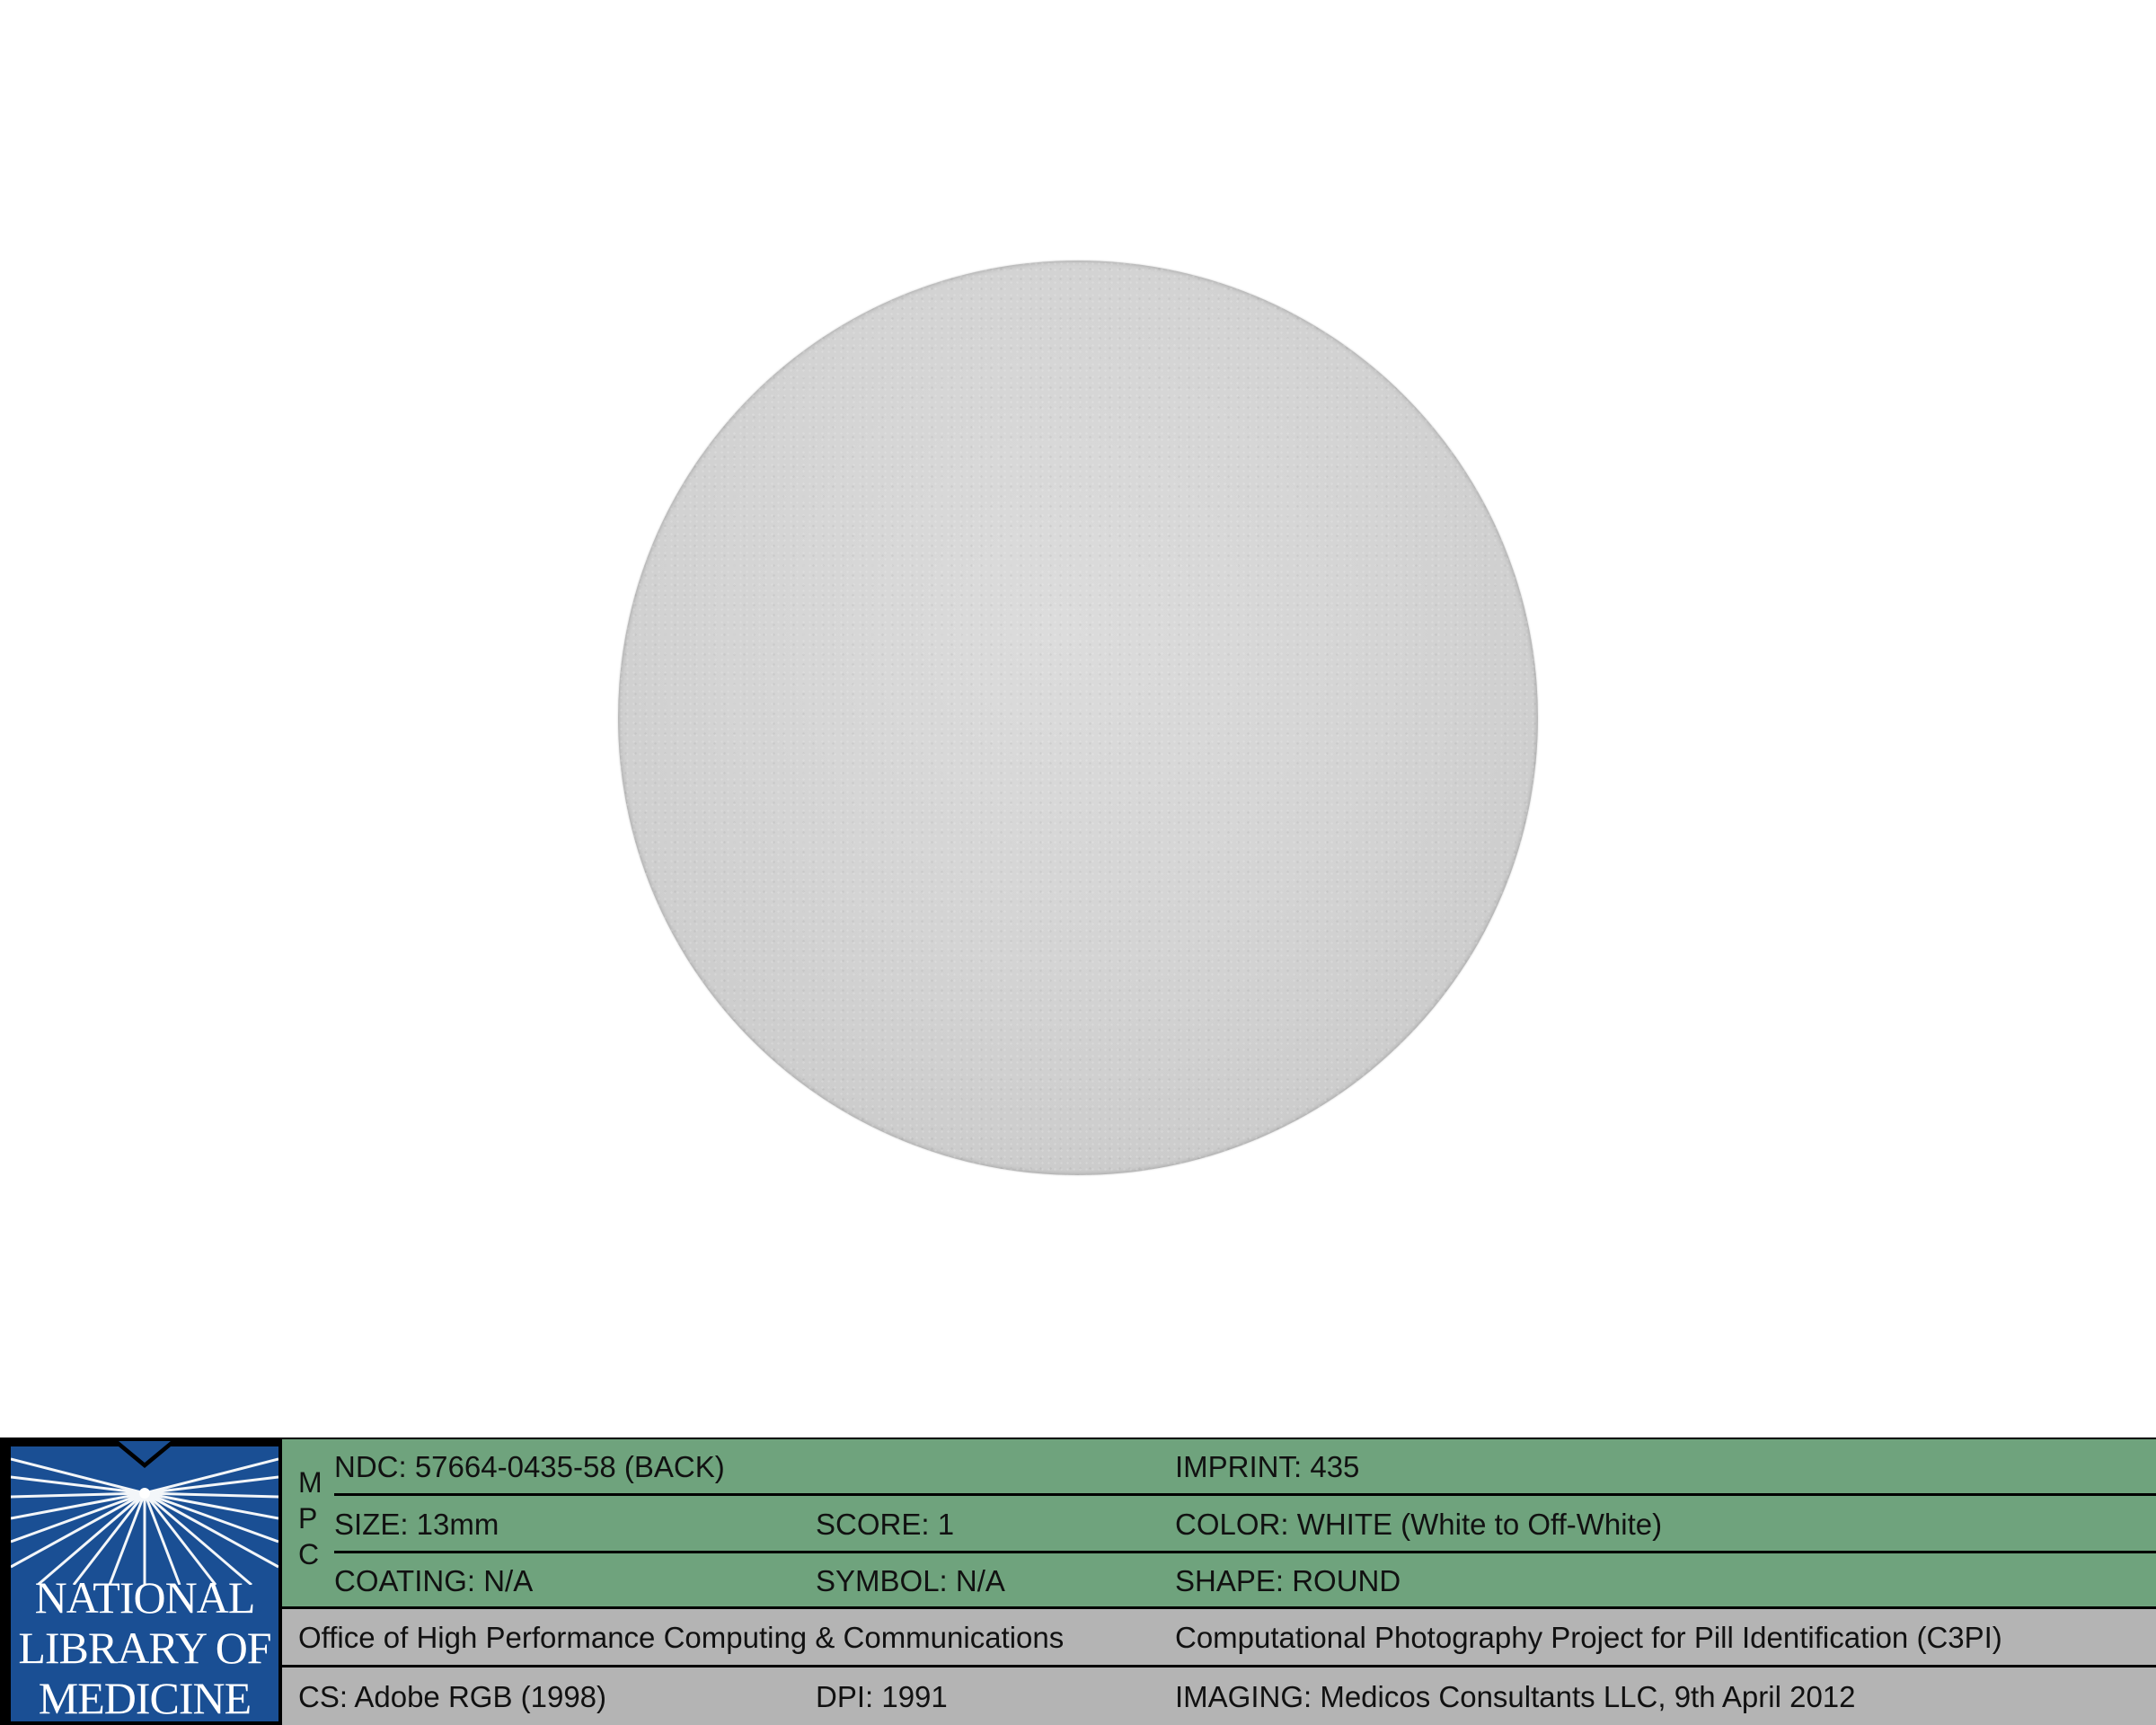  I want to click on row-ndc: NDC: 57664-0435-58 (BACK) IMPRINT: 435, so click(1245, 1466).